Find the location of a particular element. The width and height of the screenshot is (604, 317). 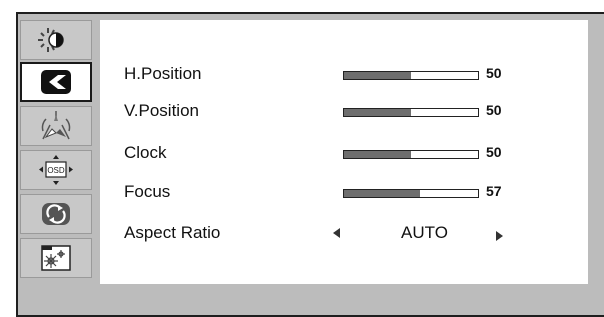

left-arrow-icon is located at coordinates (336, 233).